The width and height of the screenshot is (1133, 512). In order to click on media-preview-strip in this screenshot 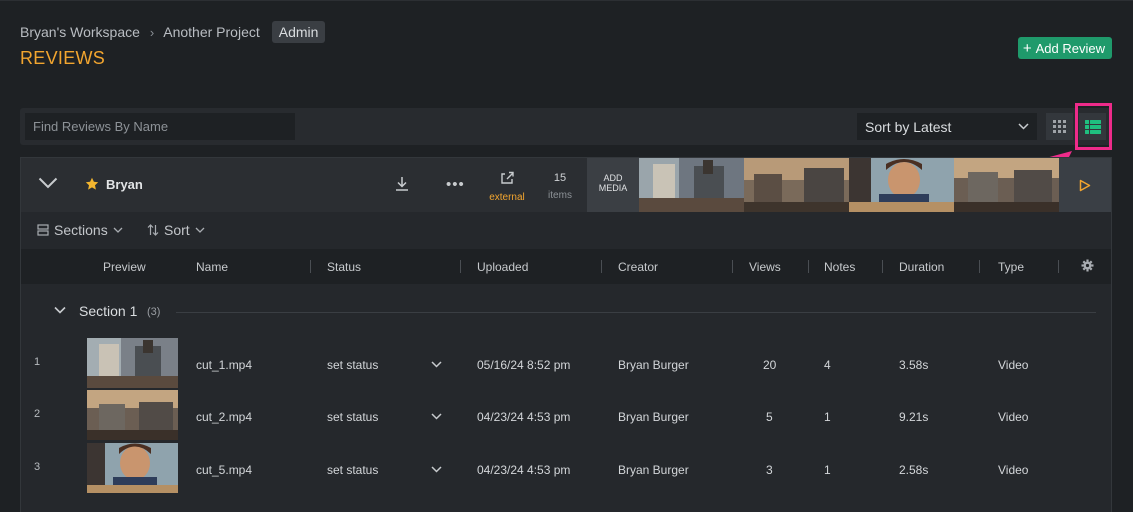, I will do `click(849, 185)`.